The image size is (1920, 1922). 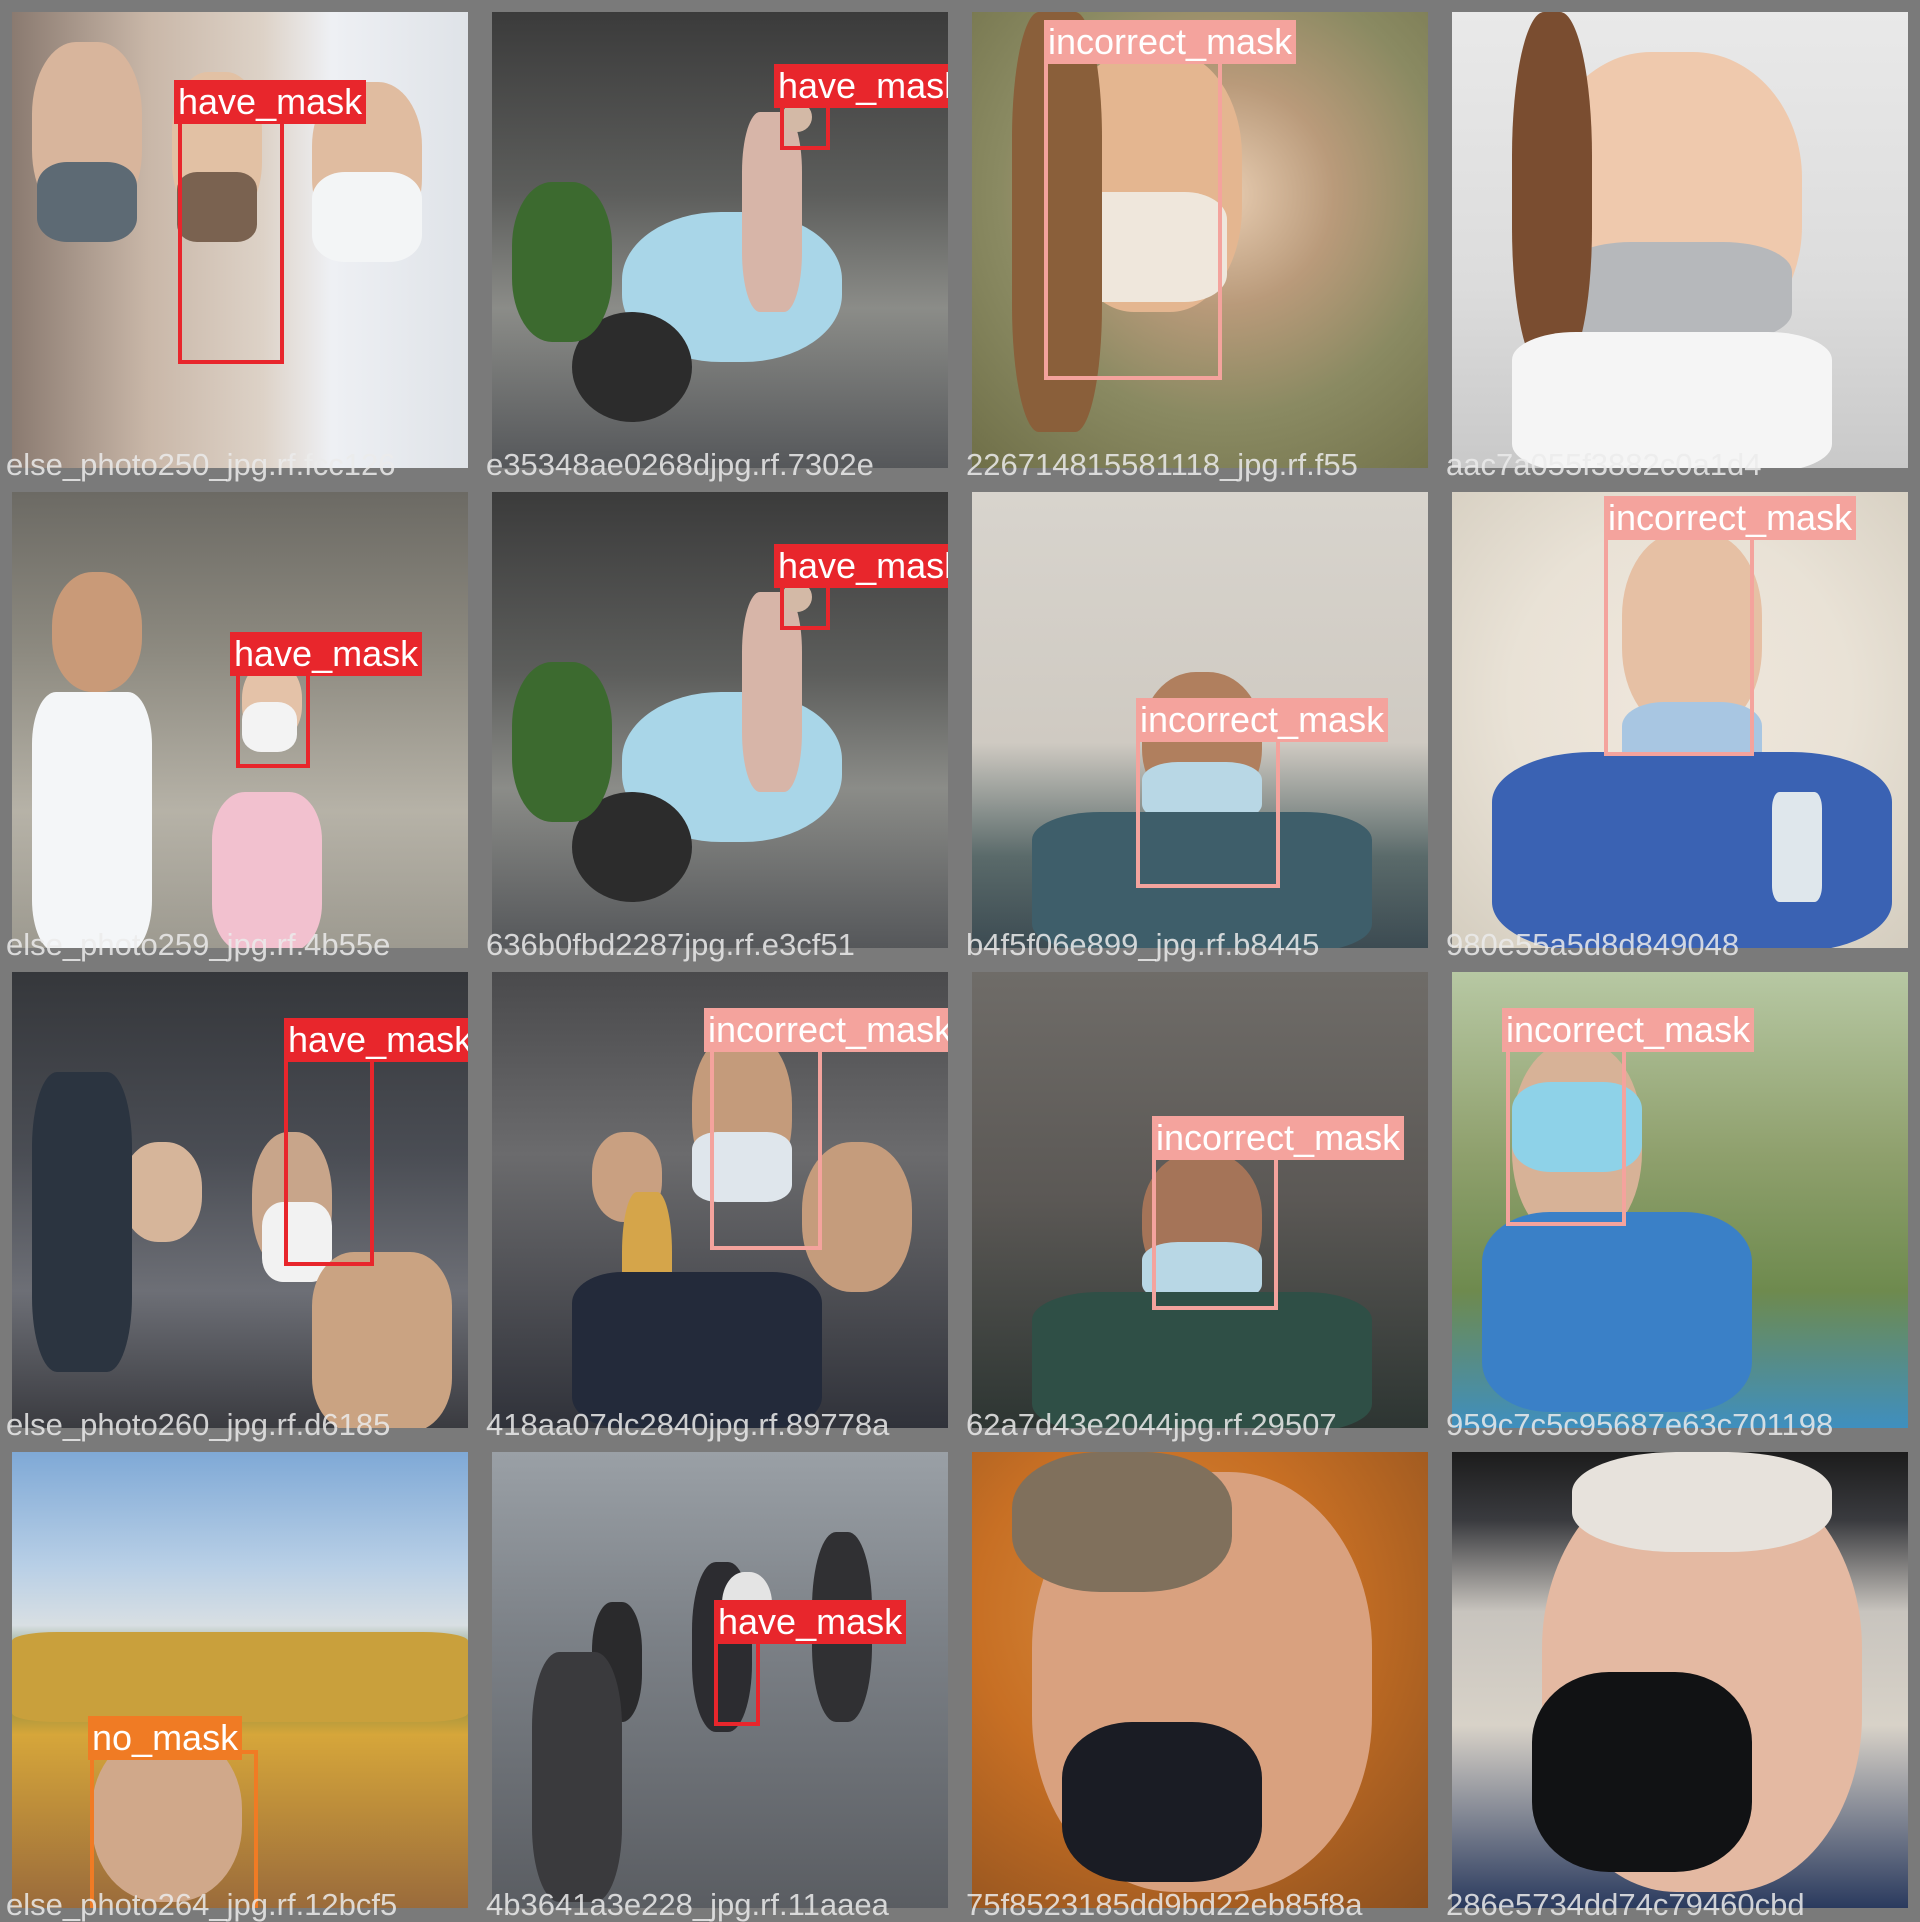 I want to click on detection-label: no_mask, so click(x=165, y=1738).